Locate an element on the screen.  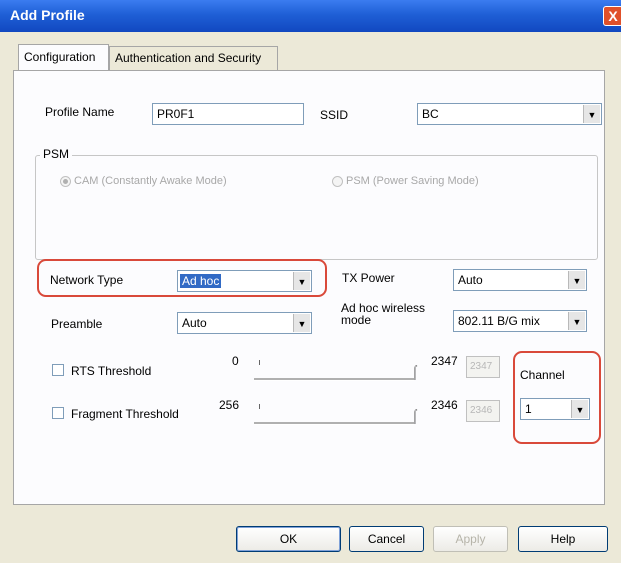
fragment-threshold-checkbox is located at coordinates (58, 413).